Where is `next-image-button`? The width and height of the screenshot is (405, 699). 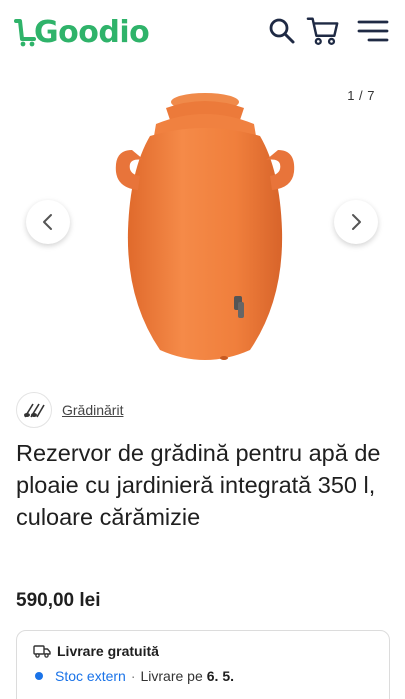
next-image-button is located at coordinates (356, 222).